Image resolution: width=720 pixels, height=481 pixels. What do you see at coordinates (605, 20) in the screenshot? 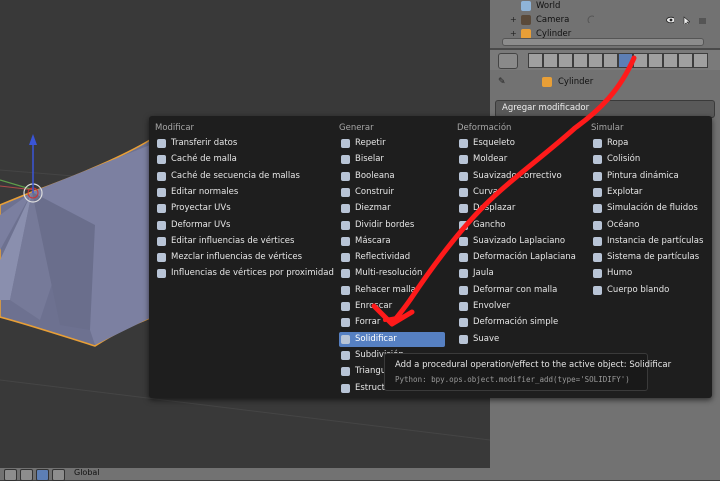
I see `outliner-row-camera: + Camera` at bounding box center [605, 20].